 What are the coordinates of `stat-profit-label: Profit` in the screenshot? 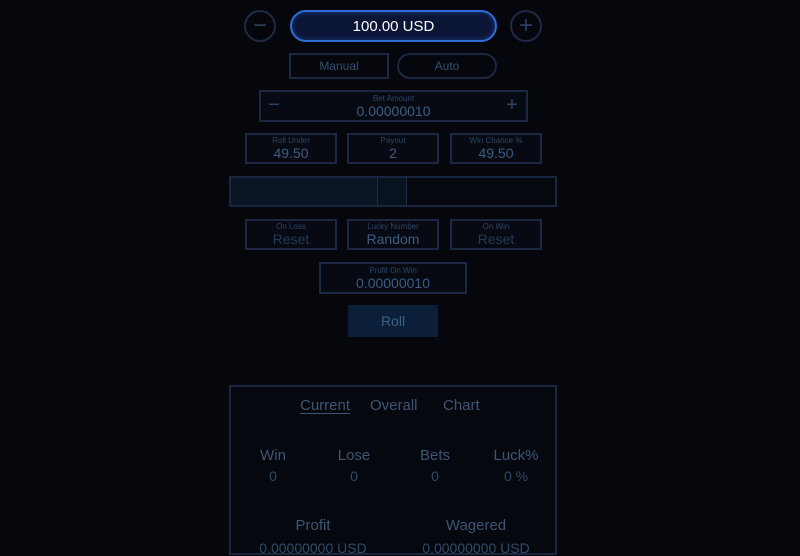 It's located at (313, 525).